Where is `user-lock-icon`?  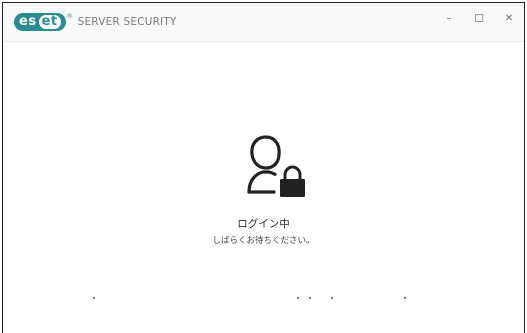 user-lock-icon is located at coordinates (276, 166).